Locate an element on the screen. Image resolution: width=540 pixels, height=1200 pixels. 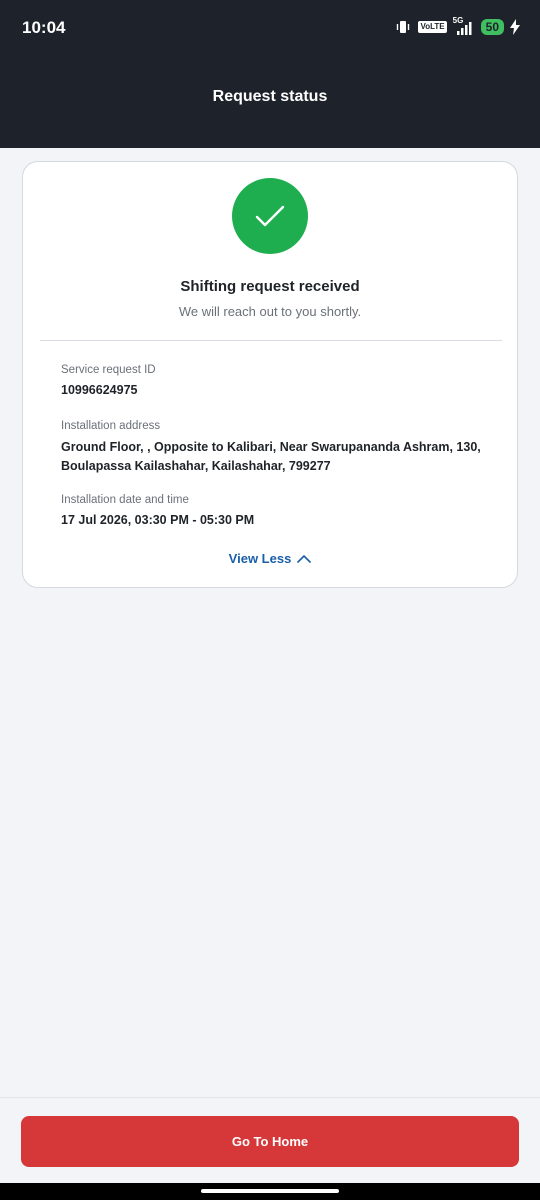
request-title: Shifting request received is located at coordinates (270, 286).